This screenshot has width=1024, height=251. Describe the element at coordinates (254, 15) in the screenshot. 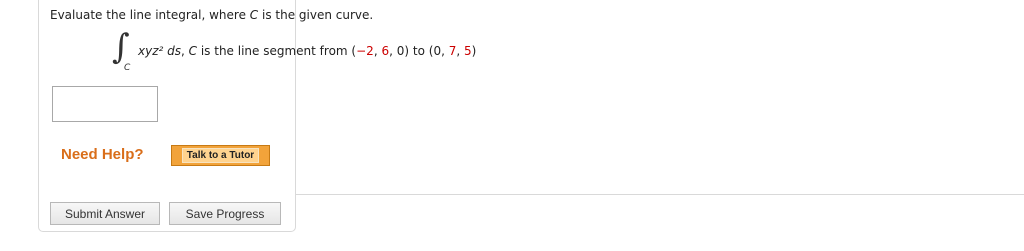

I see `prompt-curve-variable: C` at that location.